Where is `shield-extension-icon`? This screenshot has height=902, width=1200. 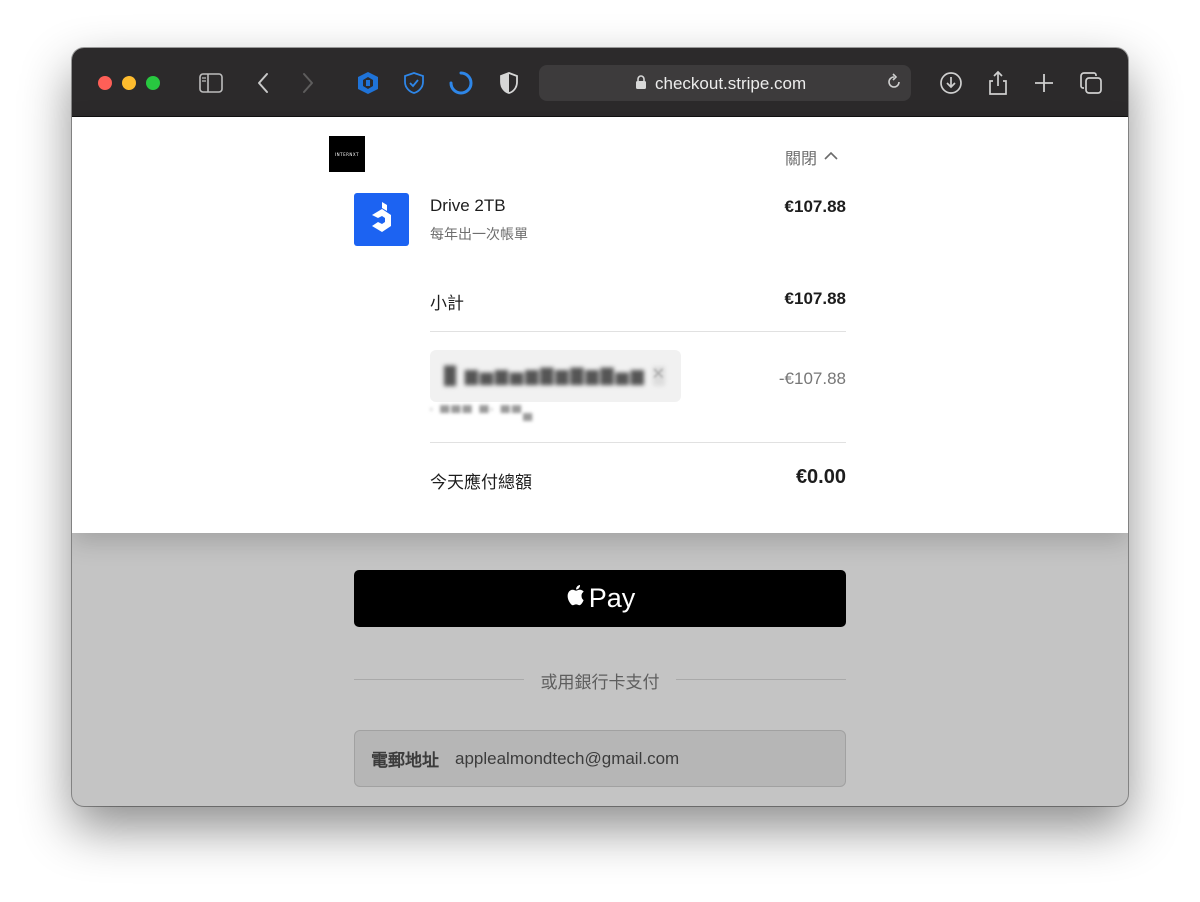
shield-extension-icon is located at coordinates (368, 83).